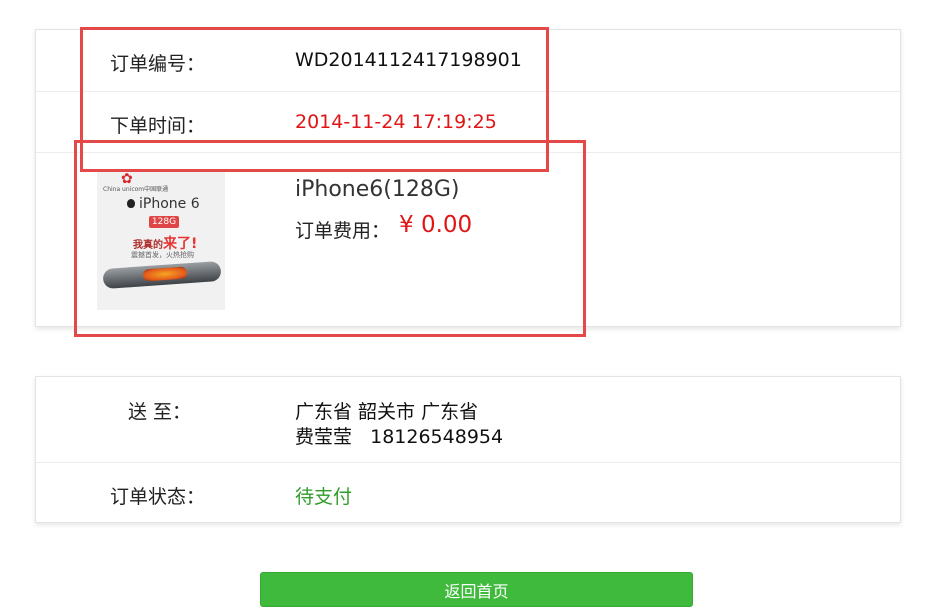  I want to click on ship-address: 广东省 韶关市 广东省, so click(387, 412).